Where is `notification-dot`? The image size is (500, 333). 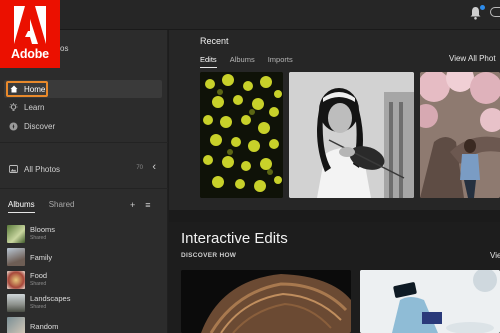
notification-dot is located at coordinates (482, 7).